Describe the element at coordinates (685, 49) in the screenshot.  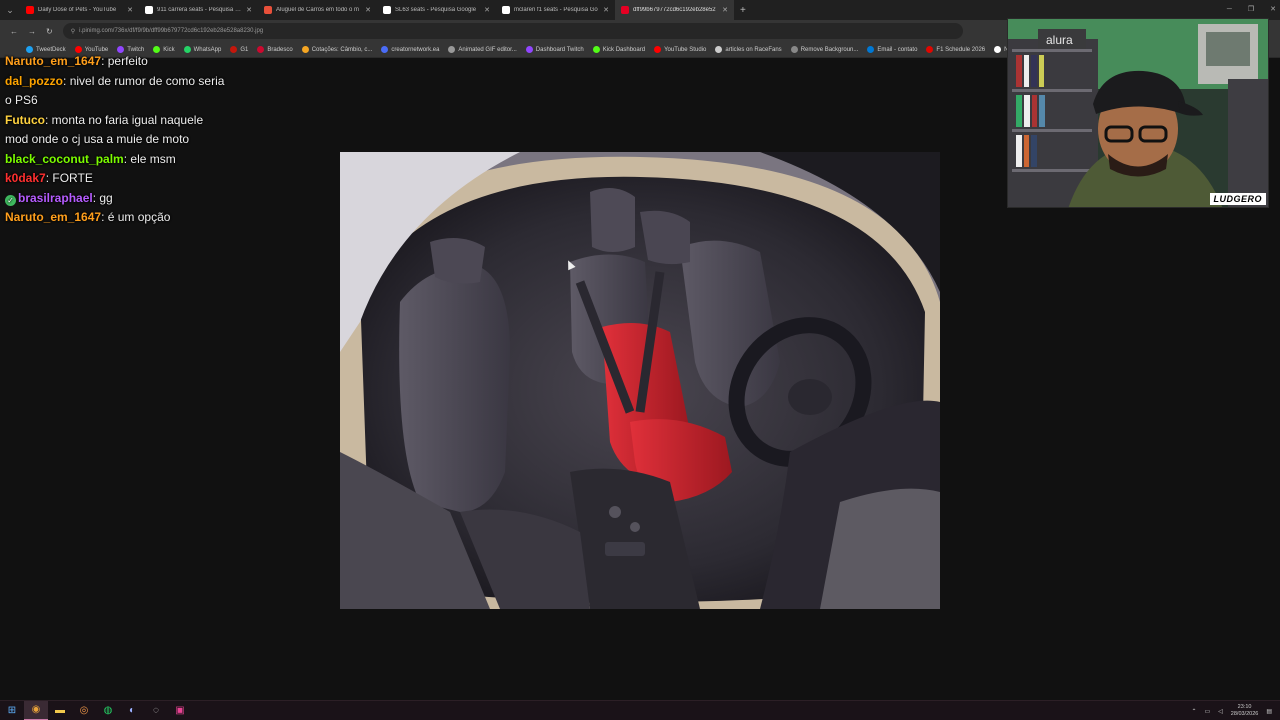
I see `bookmark-label: YouTube Studio` at that location.